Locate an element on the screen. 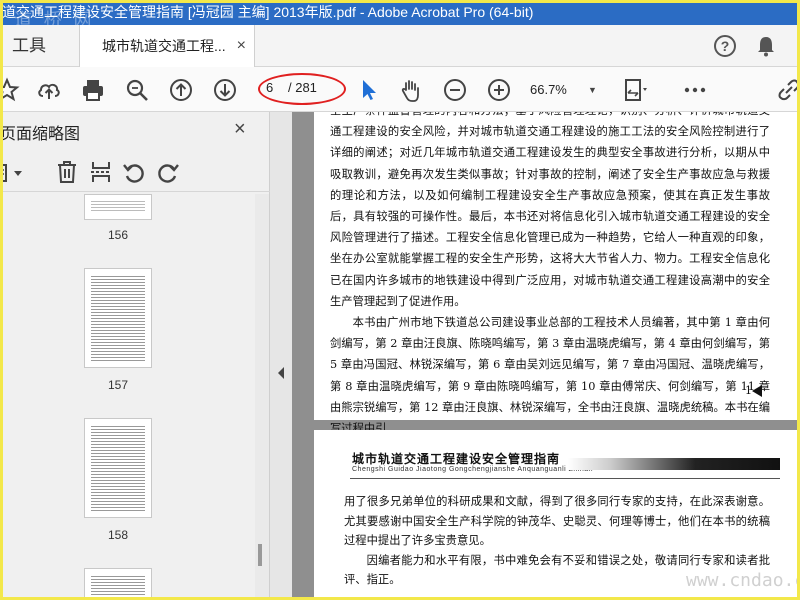 Image resolution: width=800 pixels, height=600 pixels. close-tab-icon: × is located at coordinates (241, 46).